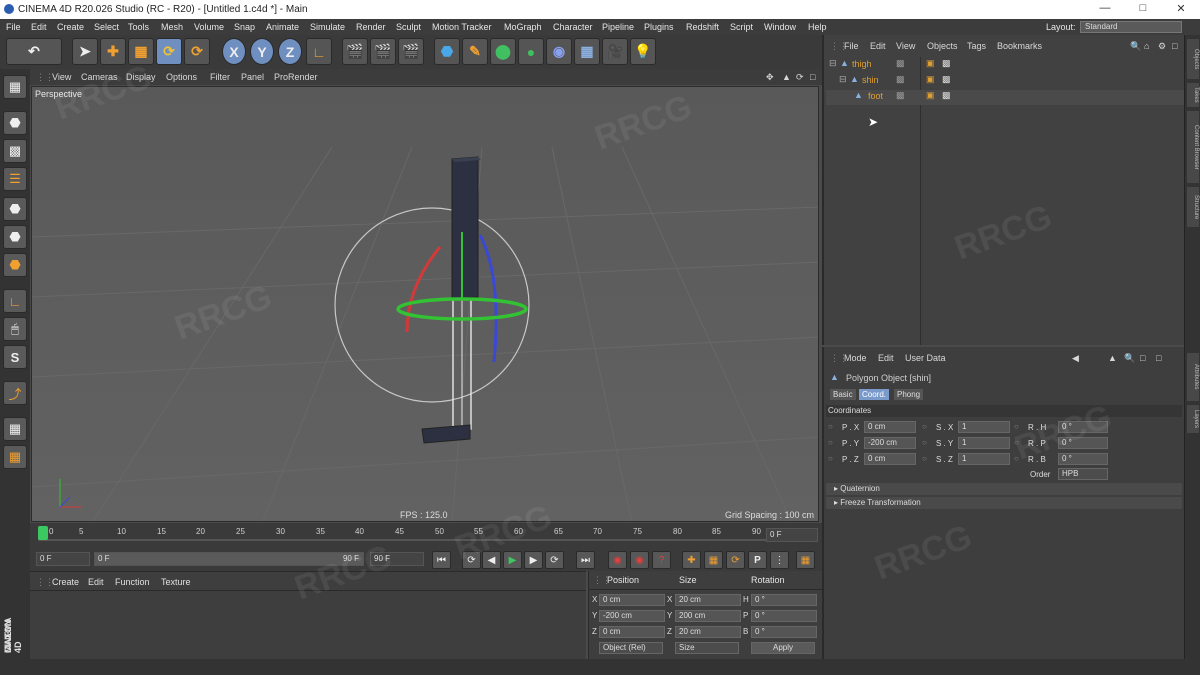  What do you see at coordinates (1193, 95) in the screenshot?
I see `side-tab-takes: Takes` at bounding box center [1193, 95].